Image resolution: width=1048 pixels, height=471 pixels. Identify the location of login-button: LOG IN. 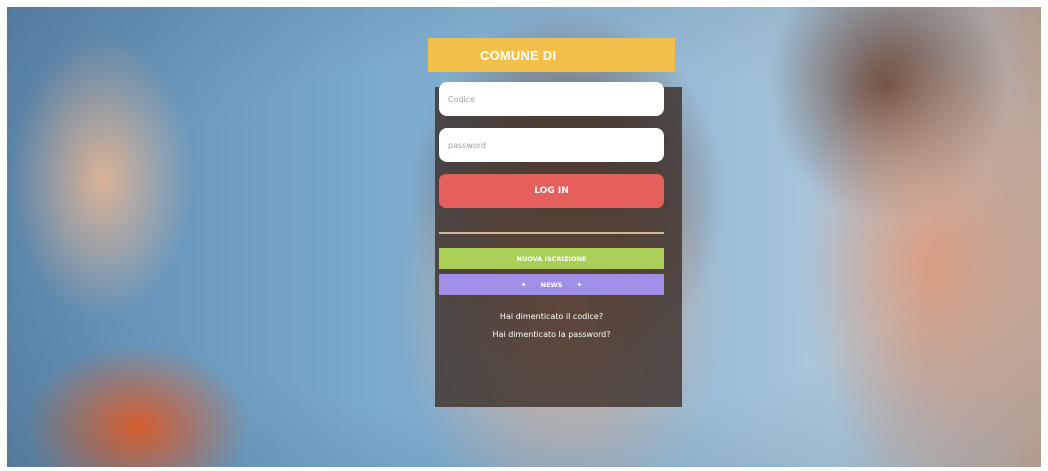
(551, 191).